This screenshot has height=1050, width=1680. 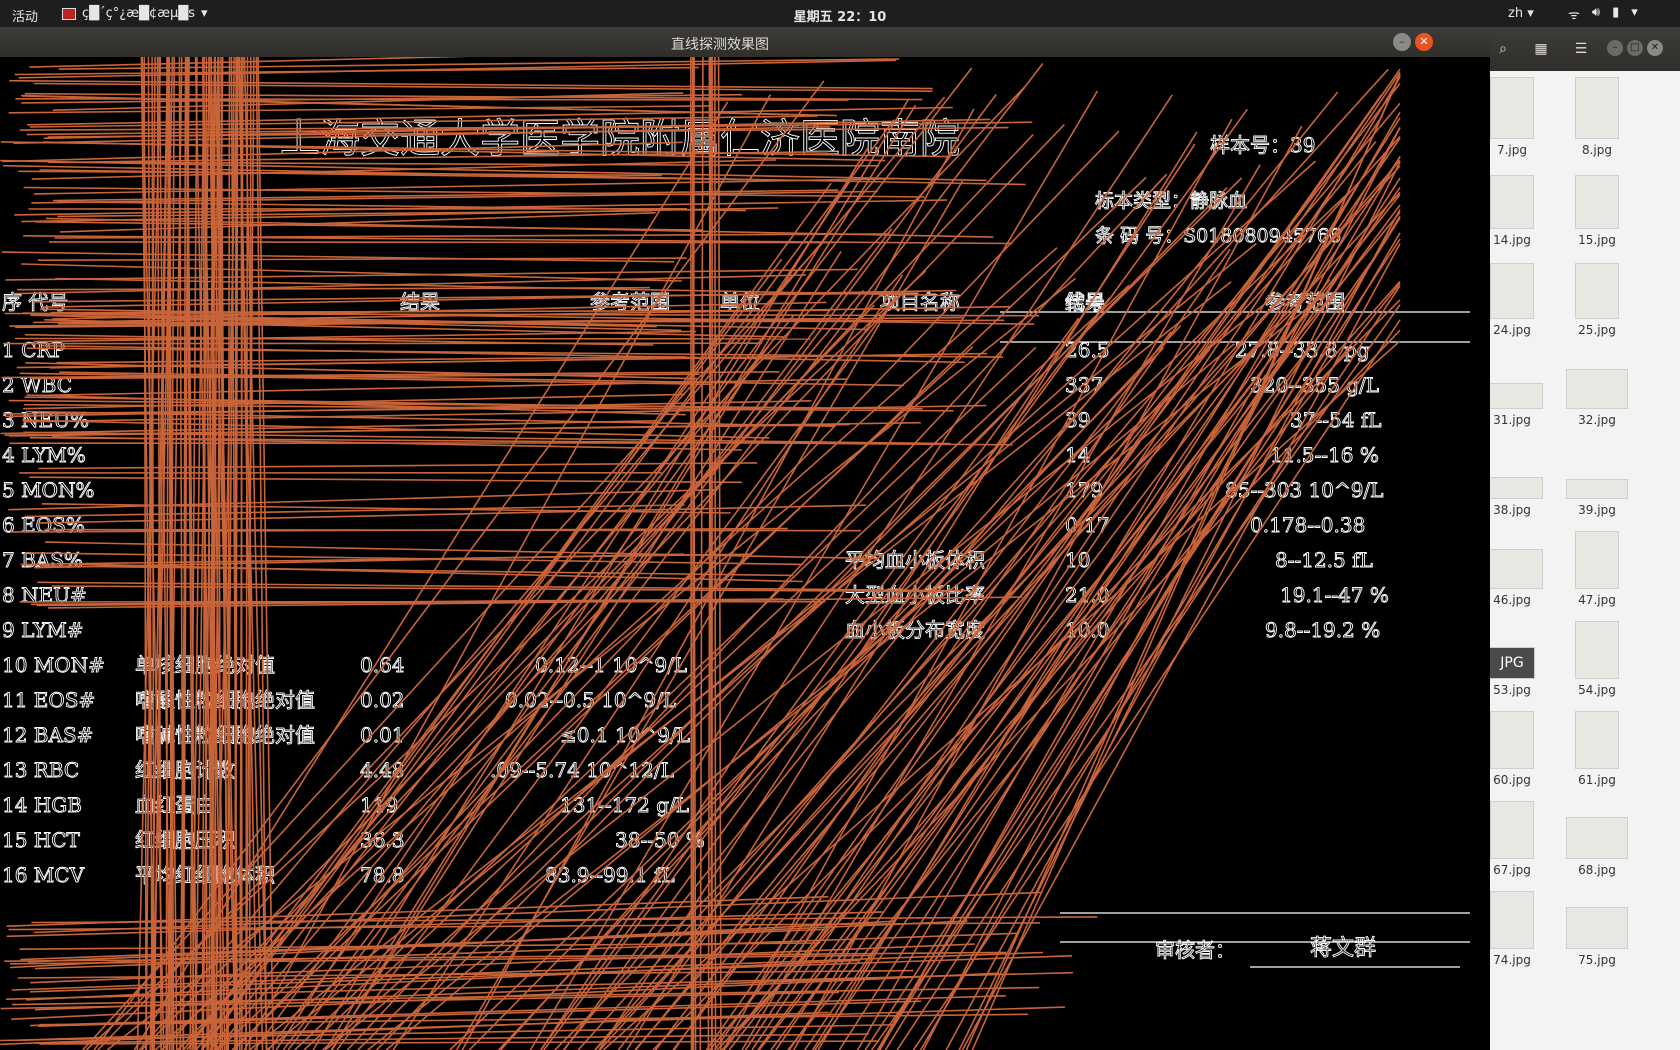 What do you see at coordinates (382, 665) in the screenshot?
I see `document-text: 0.64` at bounding box center [382, 665].